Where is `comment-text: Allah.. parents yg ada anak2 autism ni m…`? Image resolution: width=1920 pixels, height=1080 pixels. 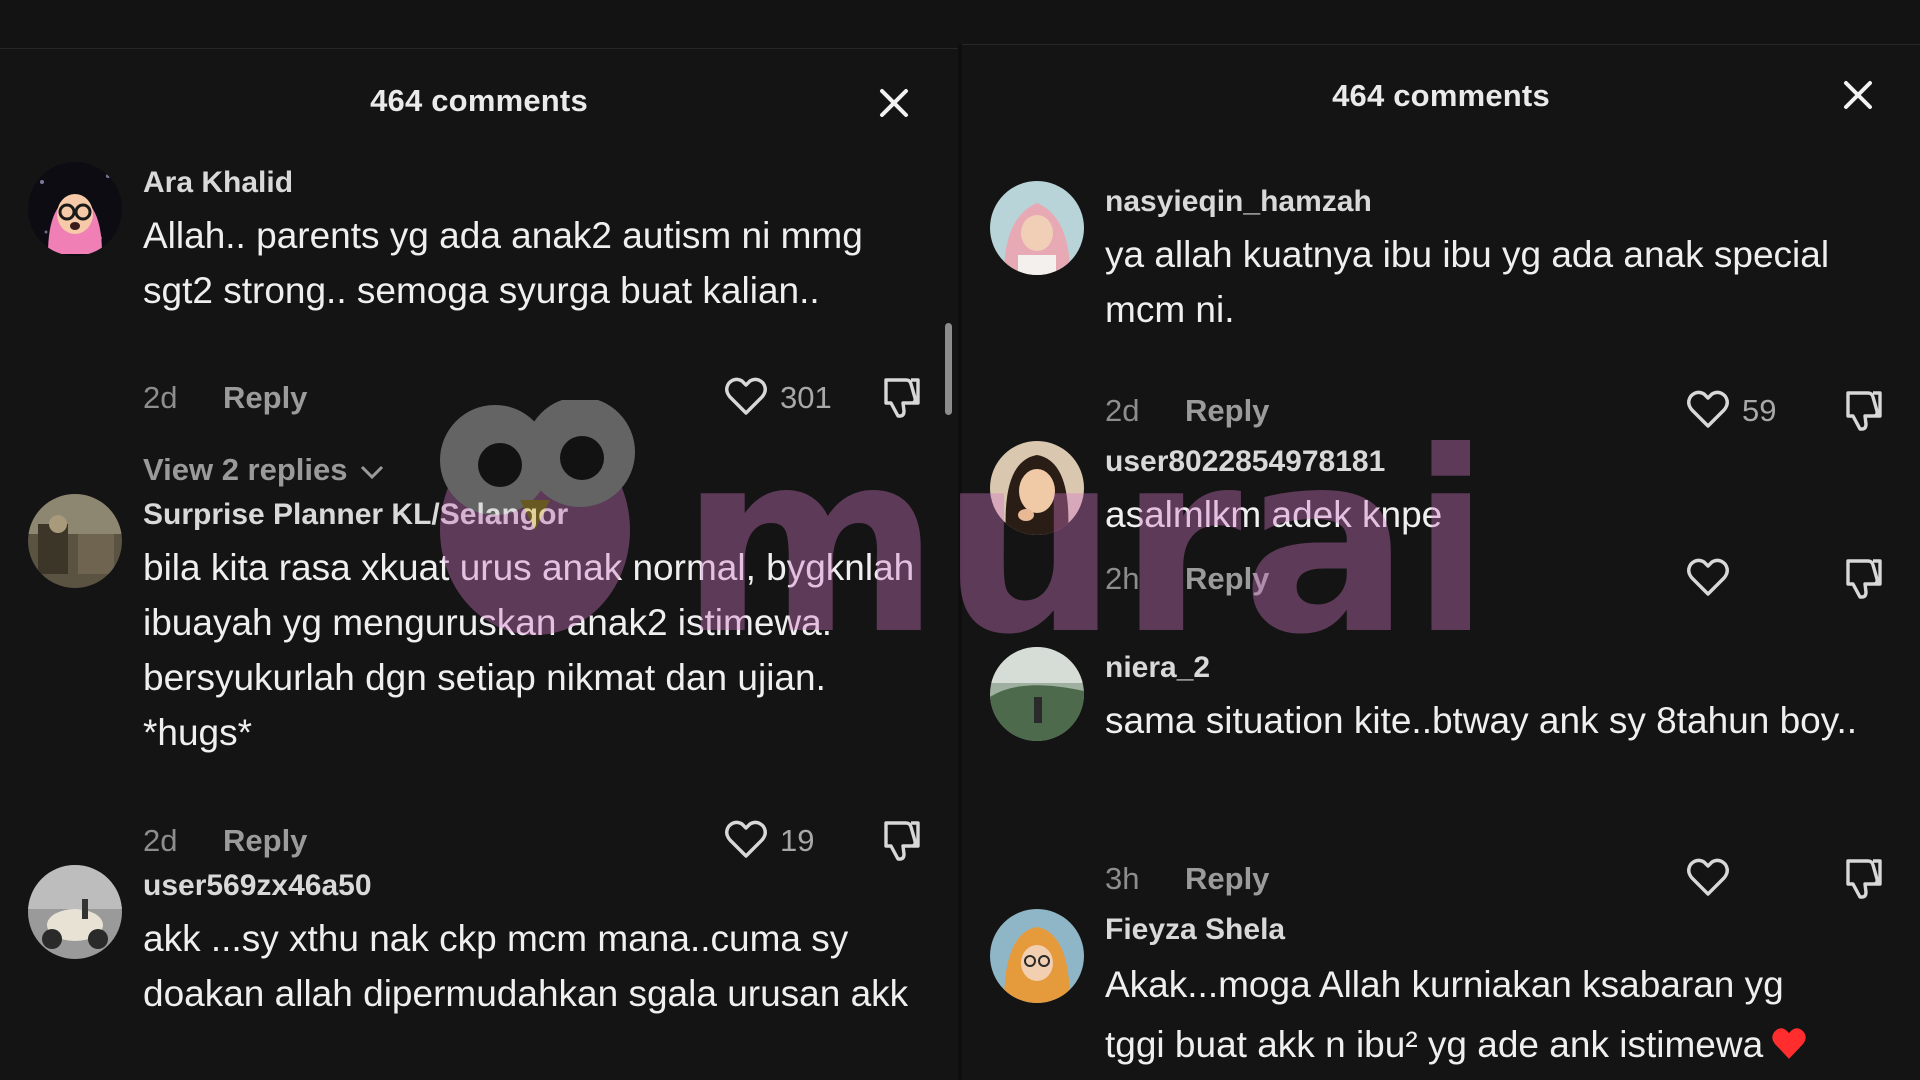
comment-text: Allah.. parents yg ada anak2 autism ni m… is located at coordinates (503, 263).